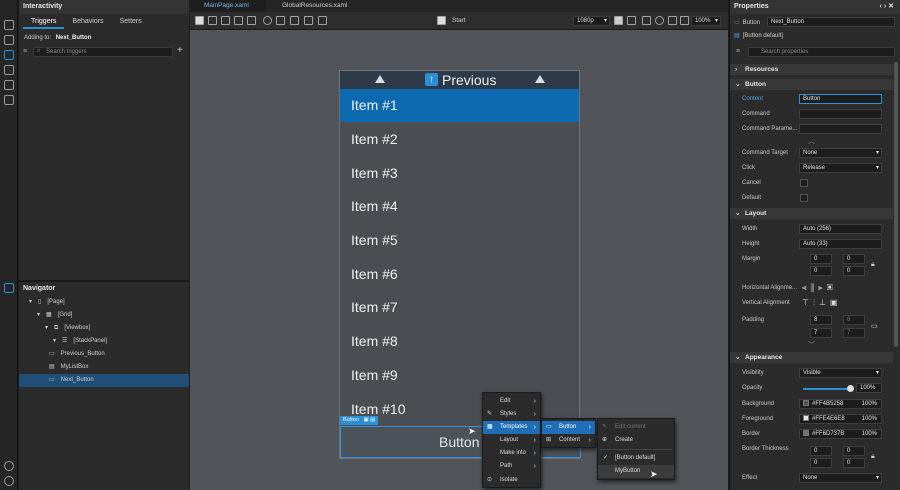 The image size is (900, 490). Describe the element at coordinates (267, 20) in the screenshot. I see `ellipse-icon` at that location.